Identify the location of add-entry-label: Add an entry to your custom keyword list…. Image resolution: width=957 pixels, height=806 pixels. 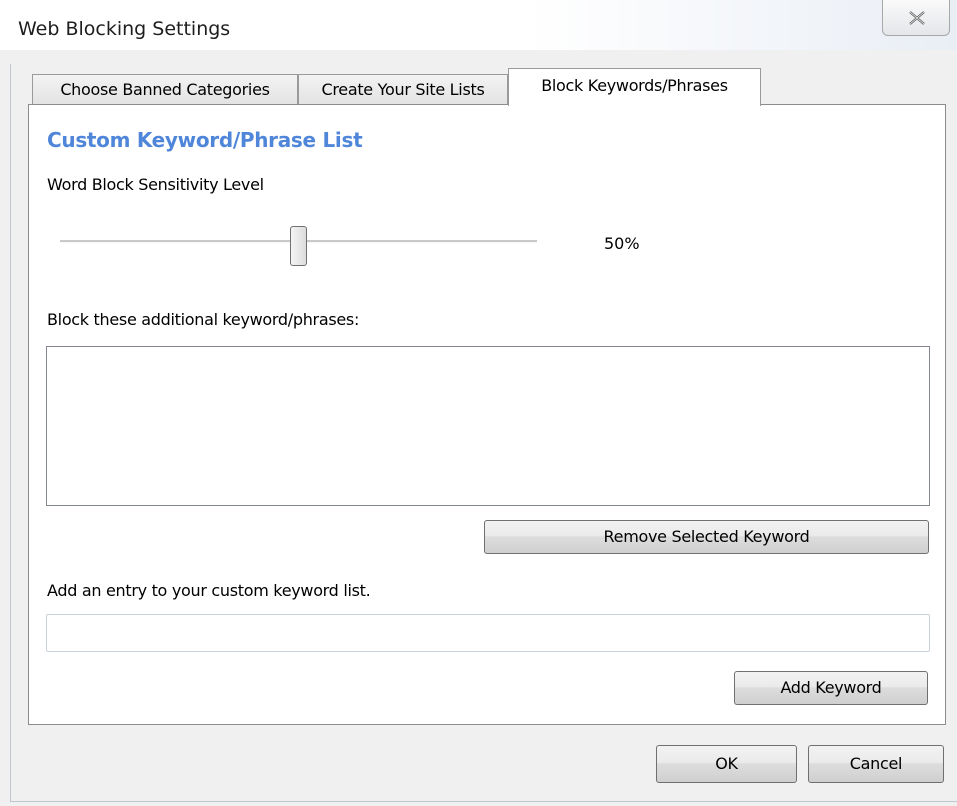
(209, 590).